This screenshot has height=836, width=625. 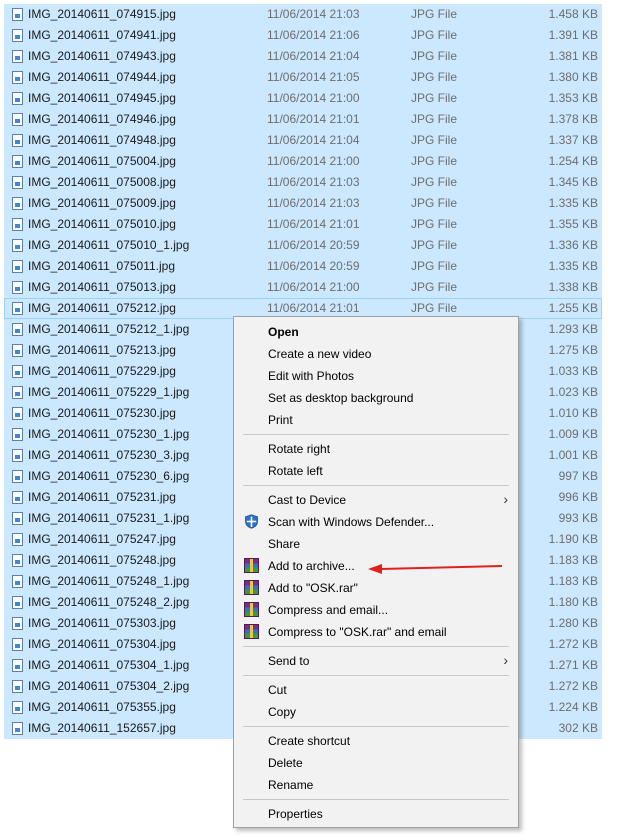 I want to click on file-name: IMG_20140611_074948.jpg, so click(x=102, y=140).